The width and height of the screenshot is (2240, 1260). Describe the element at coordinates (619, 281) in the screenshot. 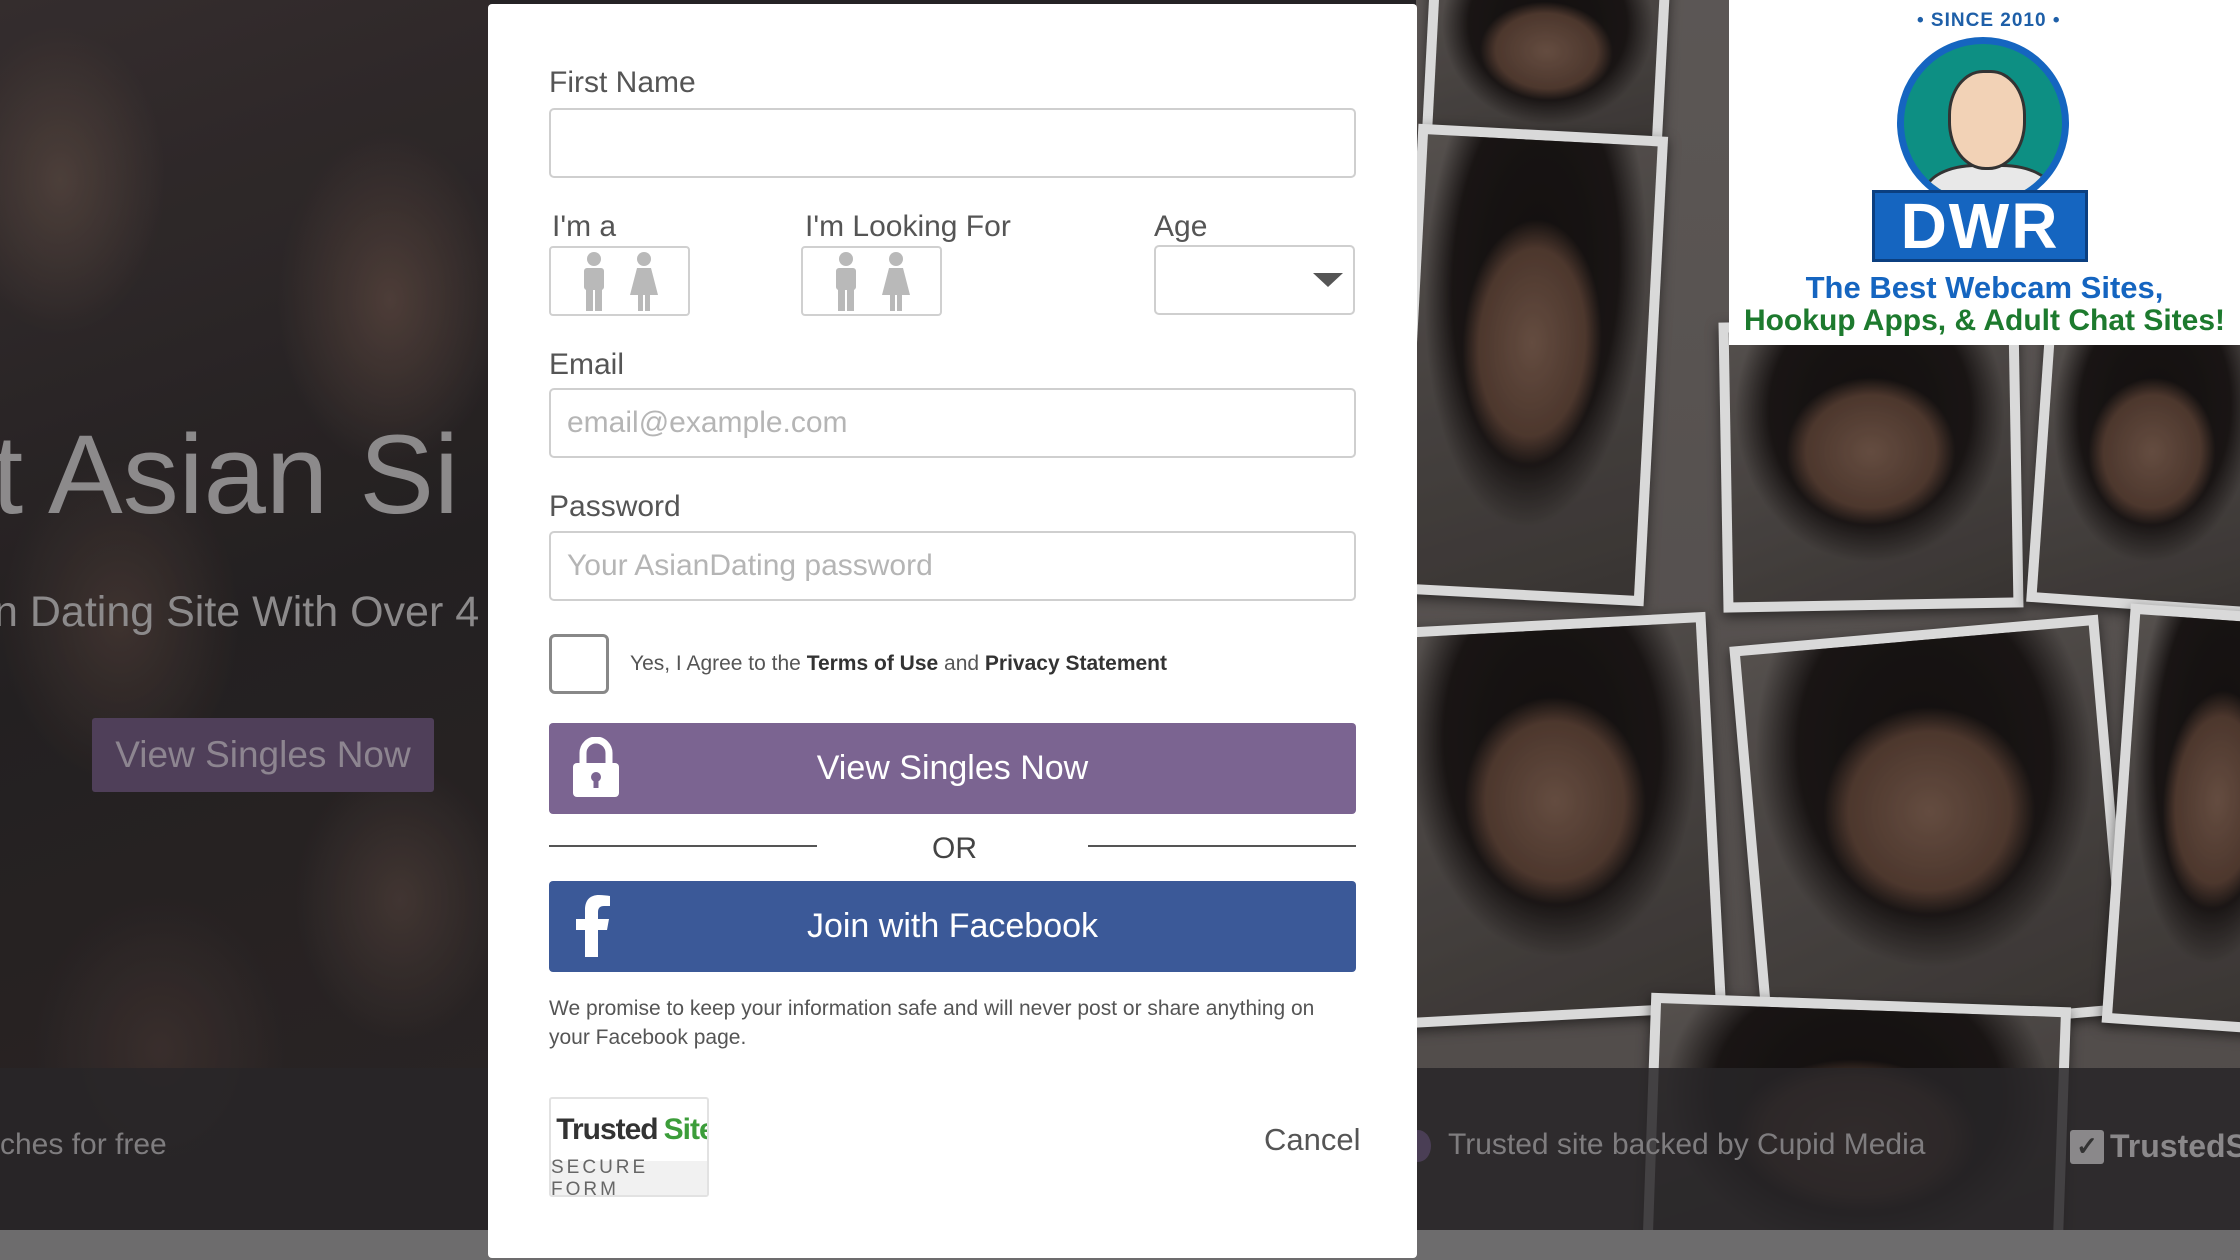

I see `im-a-gender-selector` at that location.